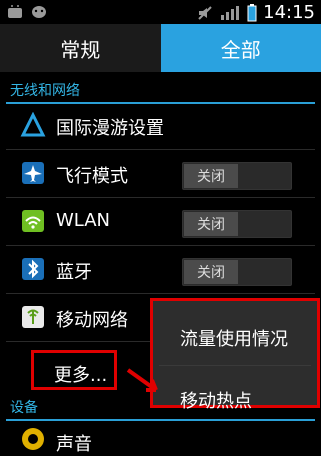 This screenshot has width=321, height=456. I want to click on mobile-network-icon, so click(33, 317).